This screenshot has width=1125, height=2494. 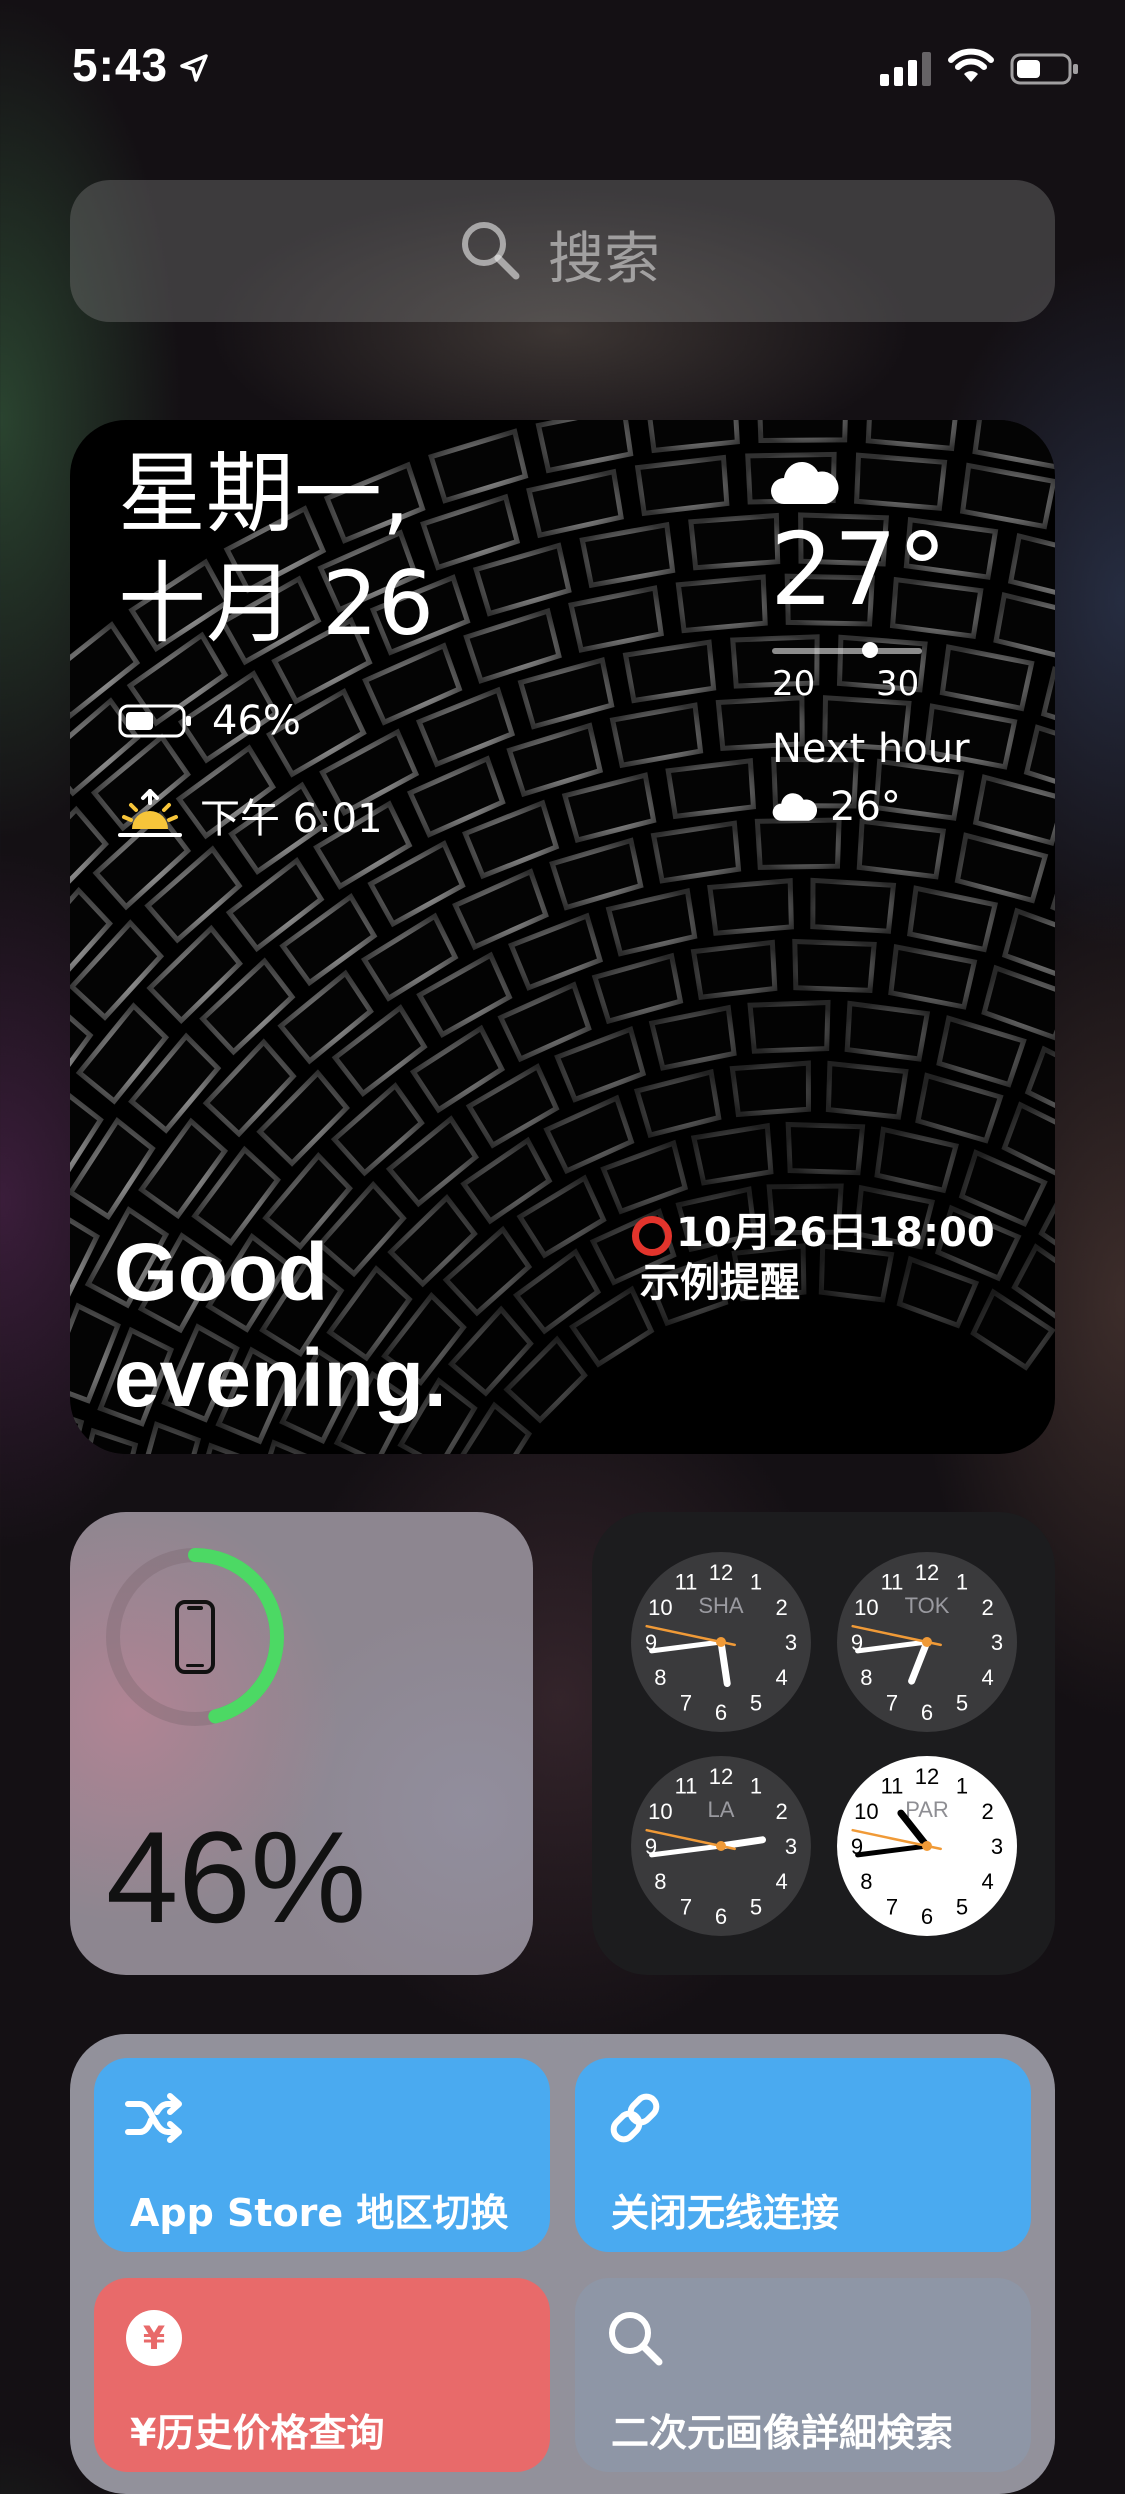 What do you see at coordinates (803, 2375) in the screenshot?
I see `shortcut-anime-image-search: 二次元画像詳細検索` at bounding box center [803, 2375].